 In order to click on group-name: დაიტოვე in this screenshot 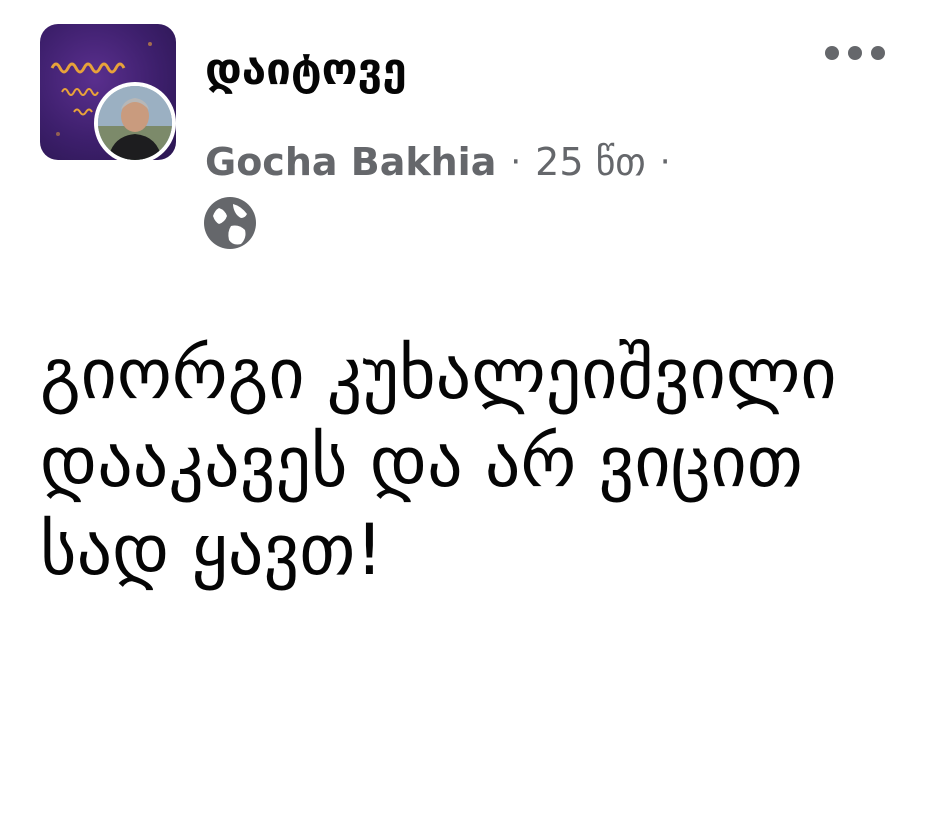, I will do `click(306, 70)`.